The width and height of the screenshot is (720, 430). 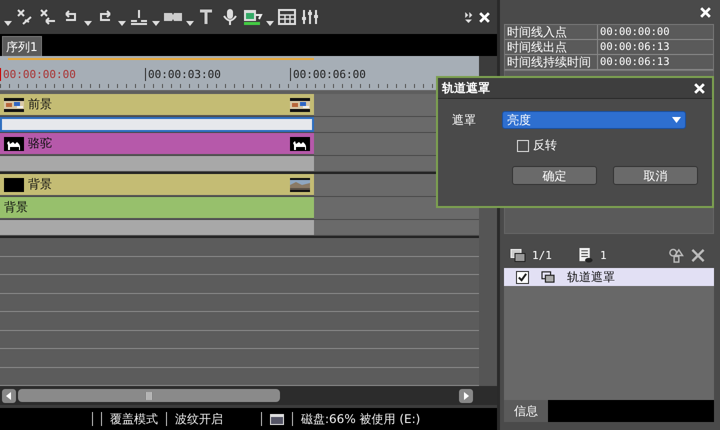 I want to click on mask-strip, so click(x=157, y=124).